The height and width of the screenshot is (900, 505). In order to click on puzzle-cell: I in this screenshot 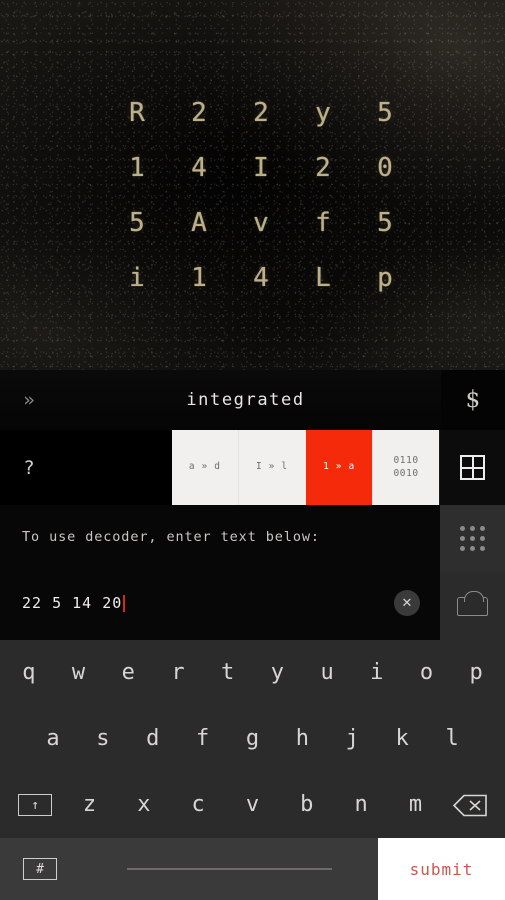, I will do `click(261, 167)`.